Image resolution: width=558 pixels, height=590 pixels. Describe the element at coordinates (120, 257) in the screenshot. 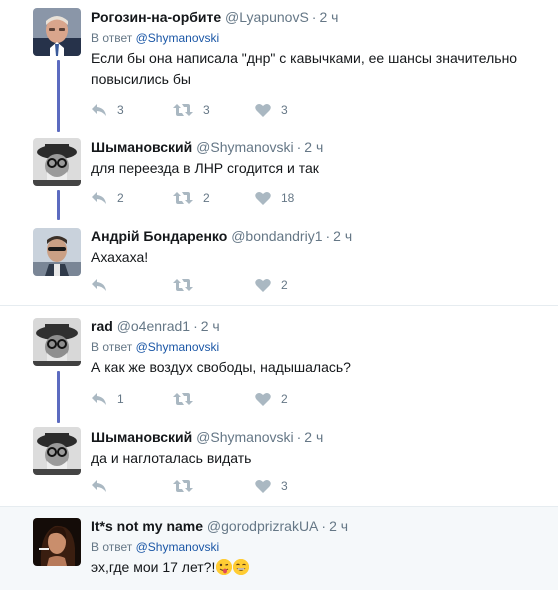

I see `tweet-text: Ахахаха!` at that location.